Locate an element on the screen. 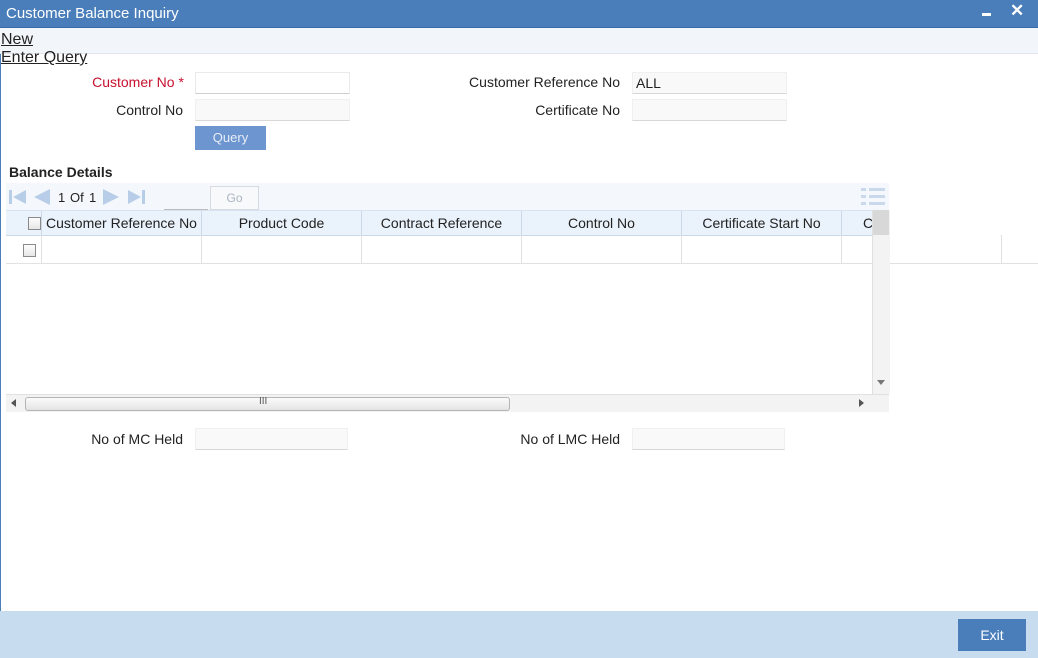 This screenshot has width=1038, height=658. scroll-right-icon is located at coordinates (862, 403).